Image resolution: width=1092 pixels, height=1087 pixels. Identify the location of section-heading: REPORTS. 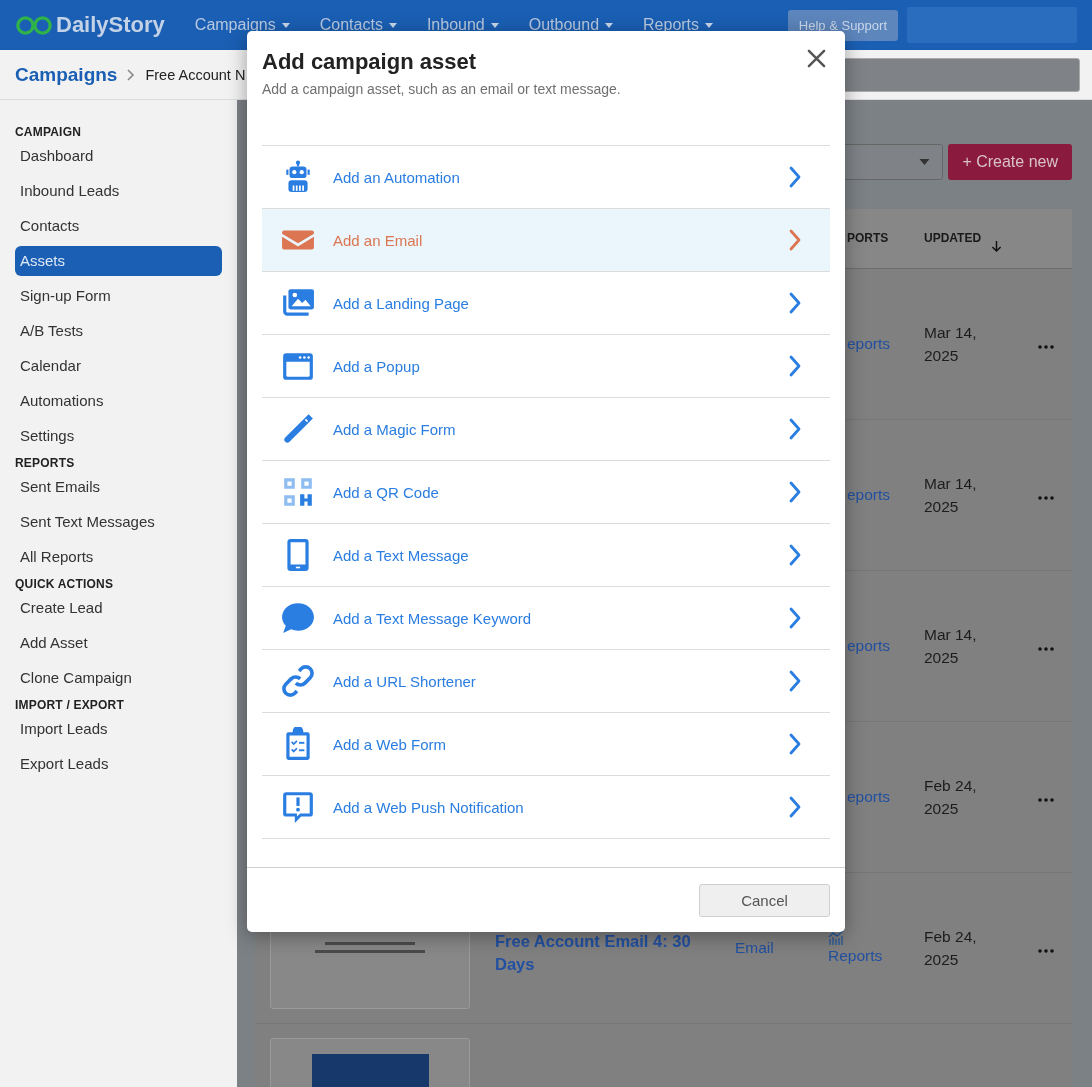
(45, 463).